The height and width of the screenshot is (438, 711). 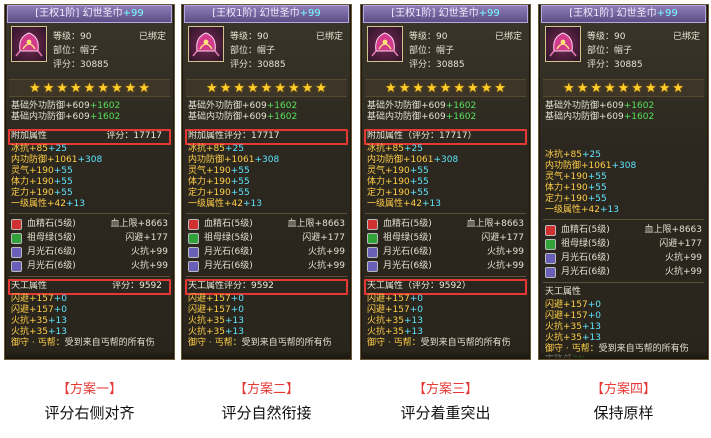 I want to click on caption-desc-3: 评分着重突出, so click(x=445, y=413).